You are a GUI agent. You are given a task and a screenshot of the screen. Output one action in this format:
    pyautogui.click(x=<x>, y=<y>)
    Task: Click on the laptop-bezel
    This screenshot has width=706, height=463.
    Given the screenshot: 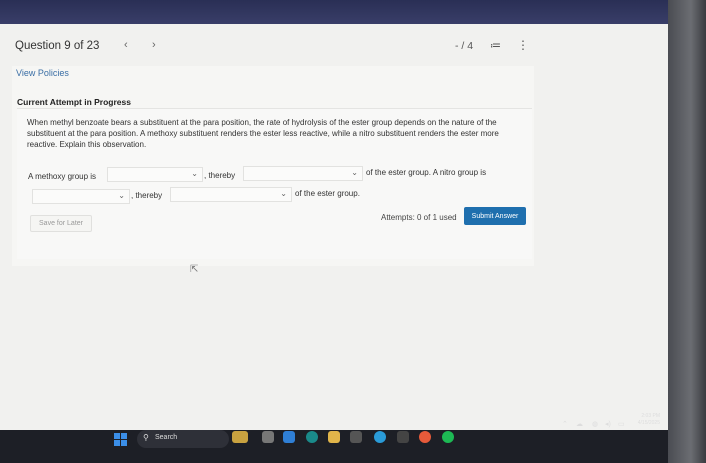 What is the action you would take?
    pyautogui.click(x=687, y=231)
    